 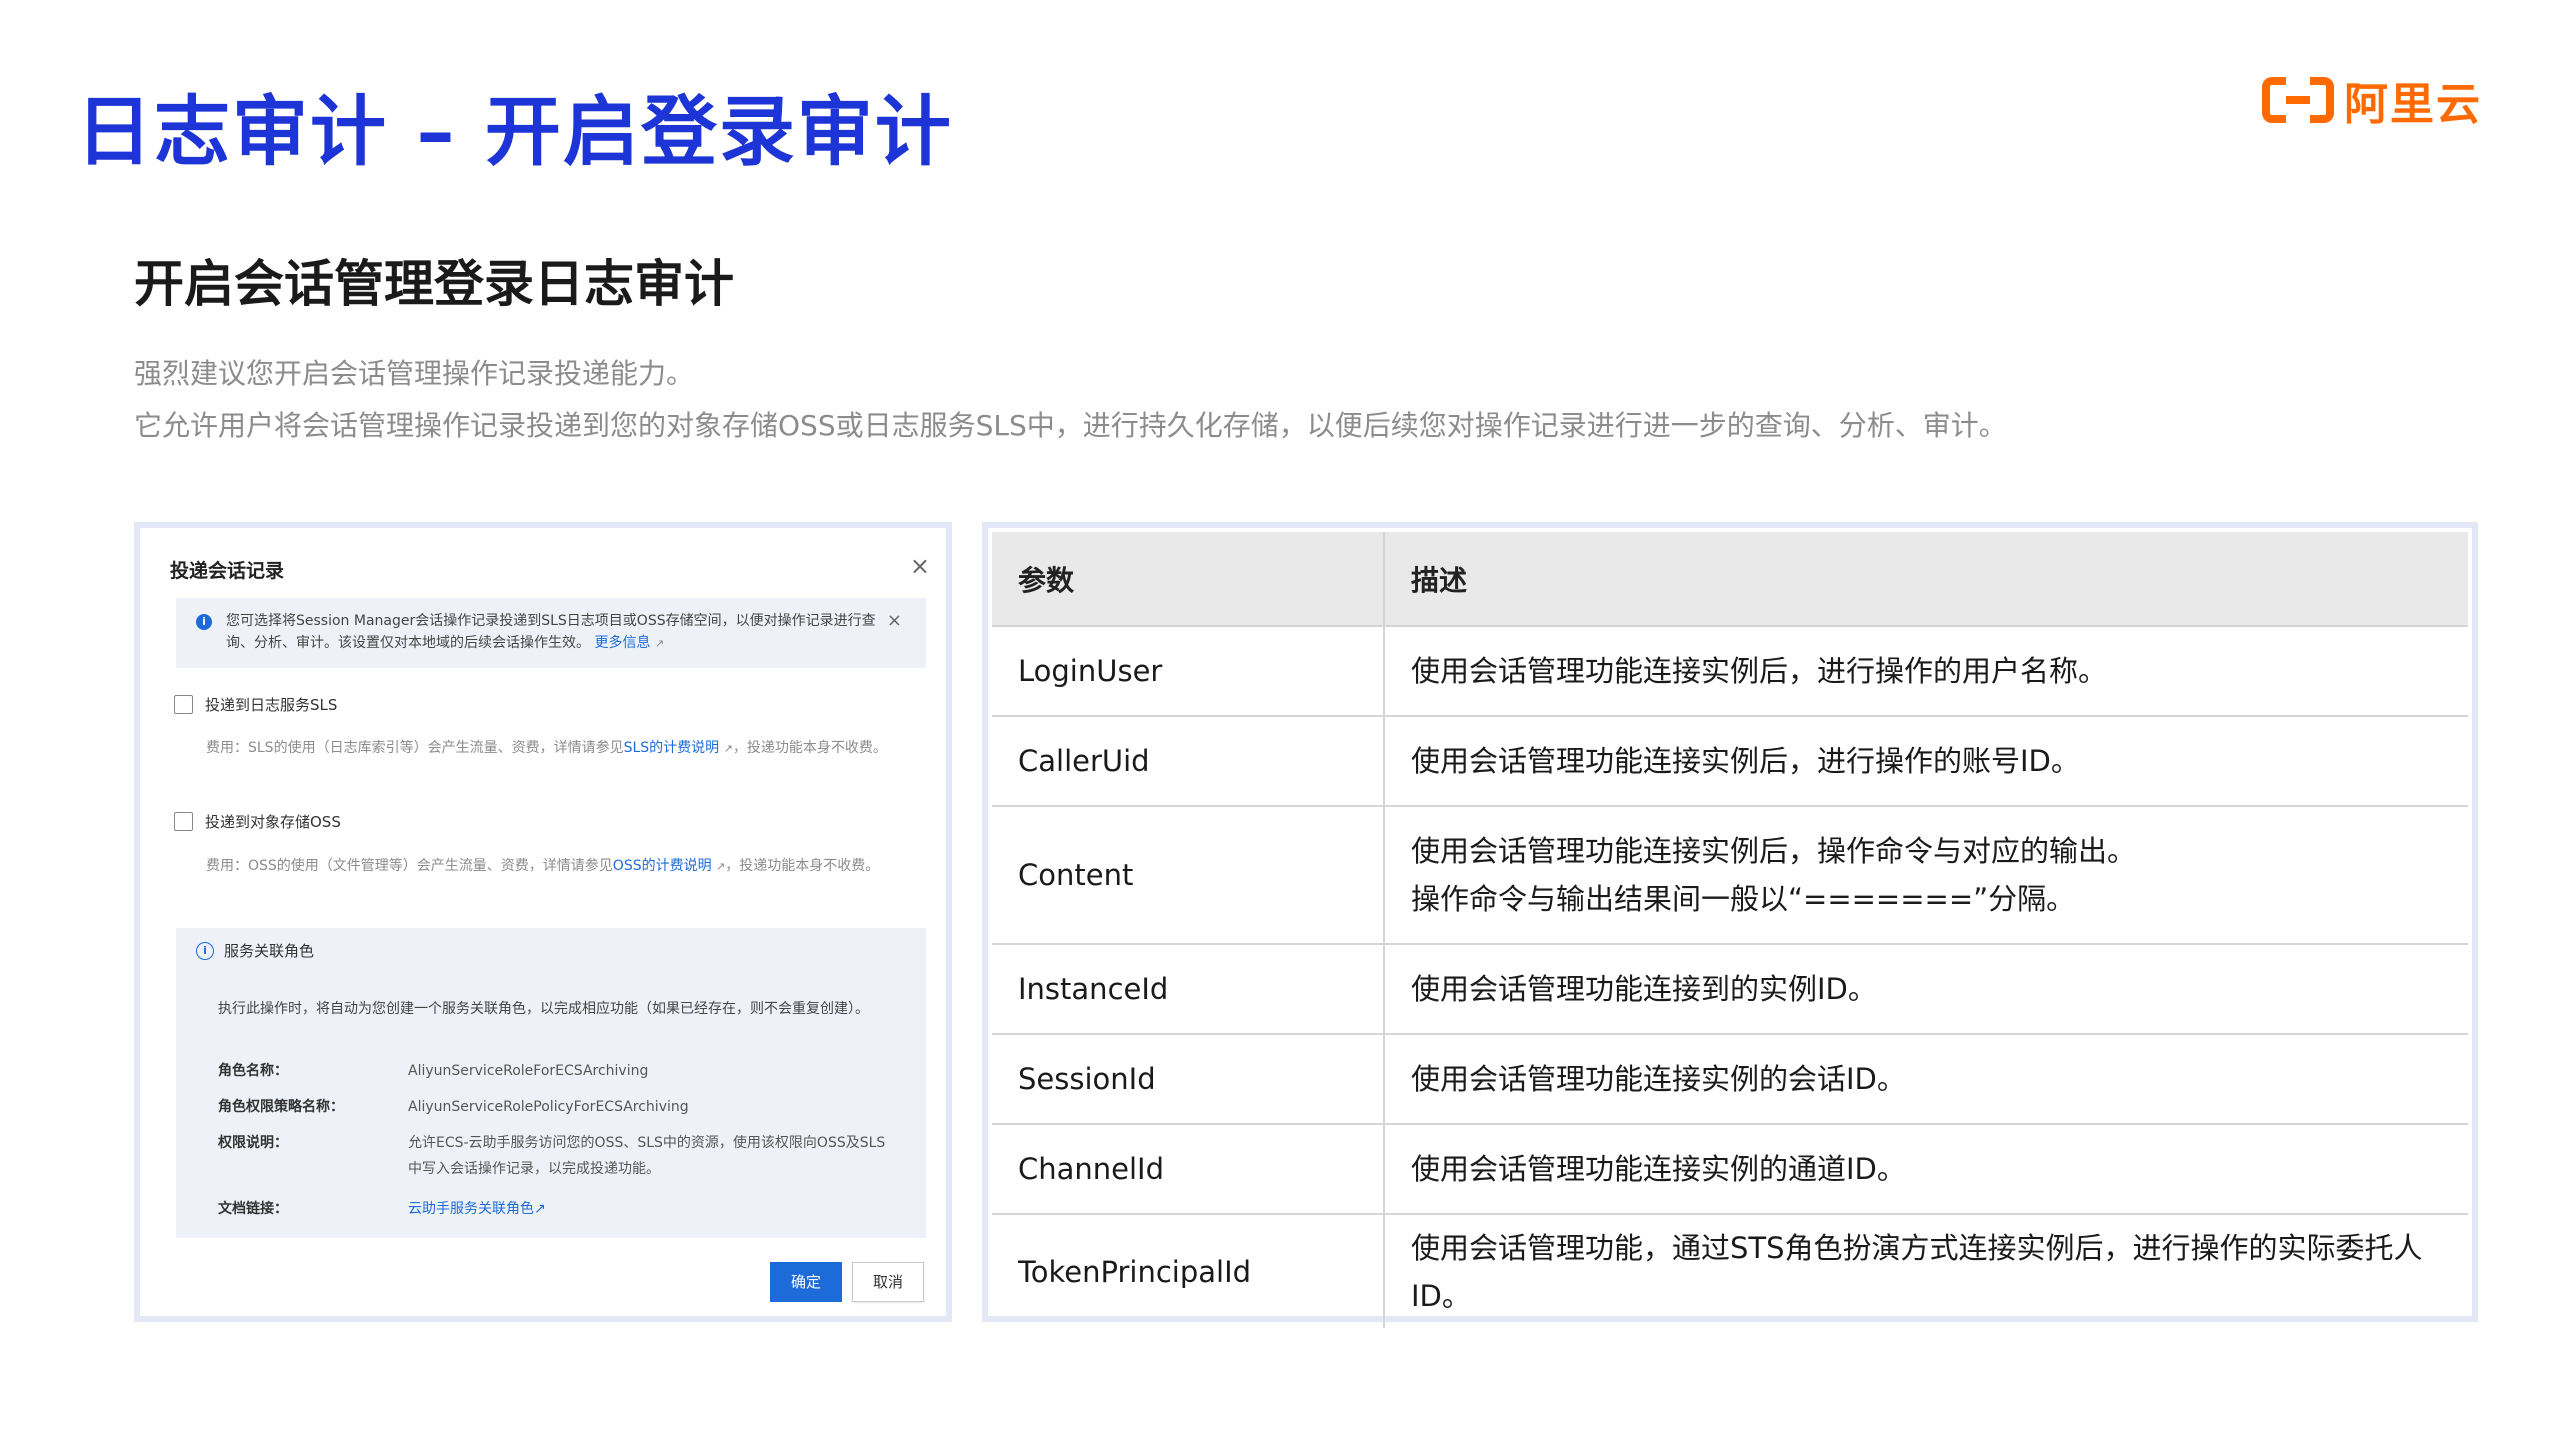 I want to click on table-header-row: 参数 描述, so click(x=1730, y=579).